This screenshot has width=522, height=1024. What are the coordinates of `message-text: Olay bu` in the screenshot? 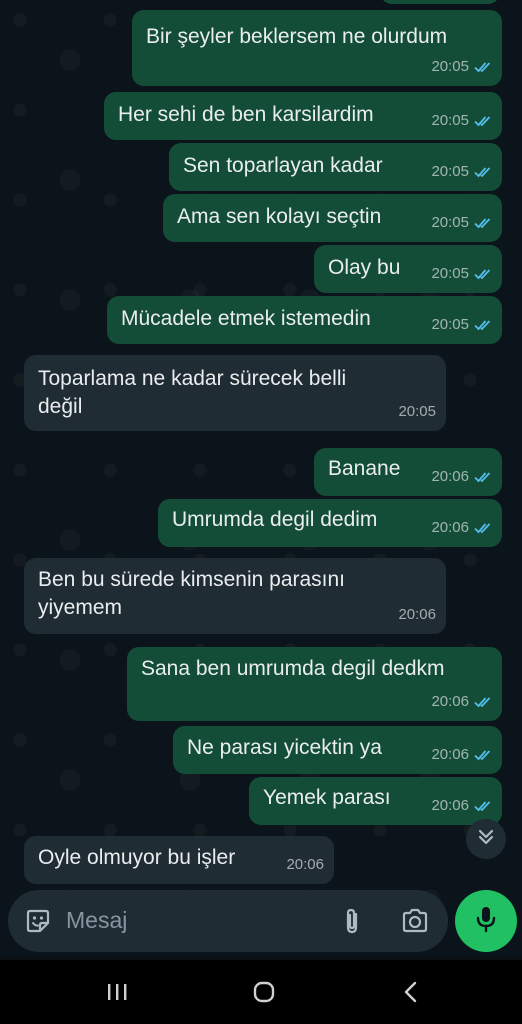 It's located at (364, 267).